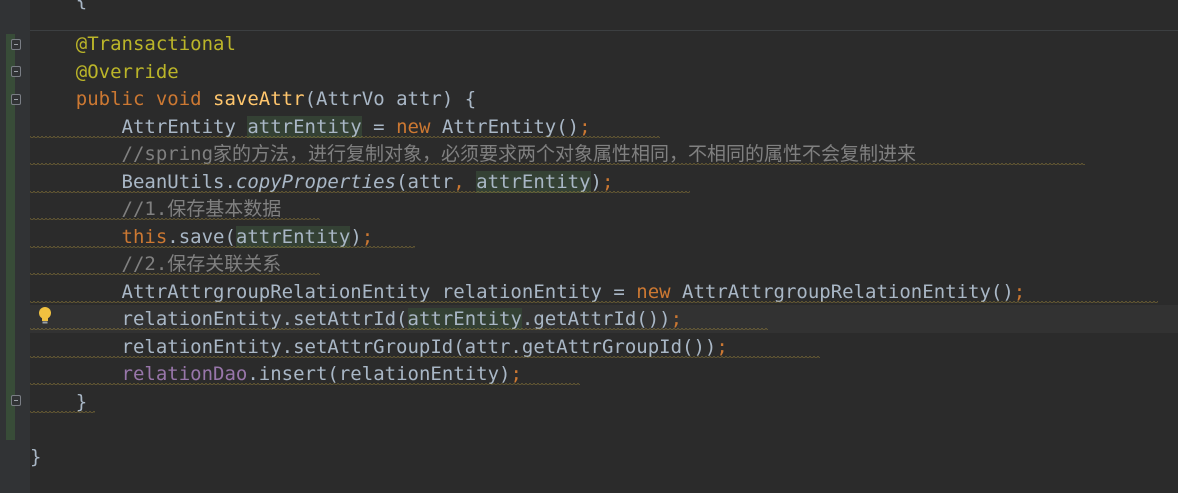  Describe the element at coordinates (510, 127) in the screenshot. I see `code-token: AttrEntity()` at that location.